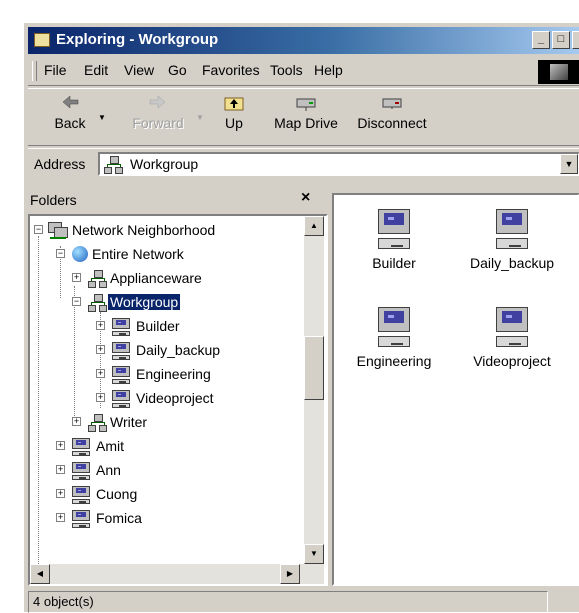  What do you see at coordinates (569, 164) in the screenshot?
I see `address-dropdown-button: ▼` at bounding box center [569, 164].